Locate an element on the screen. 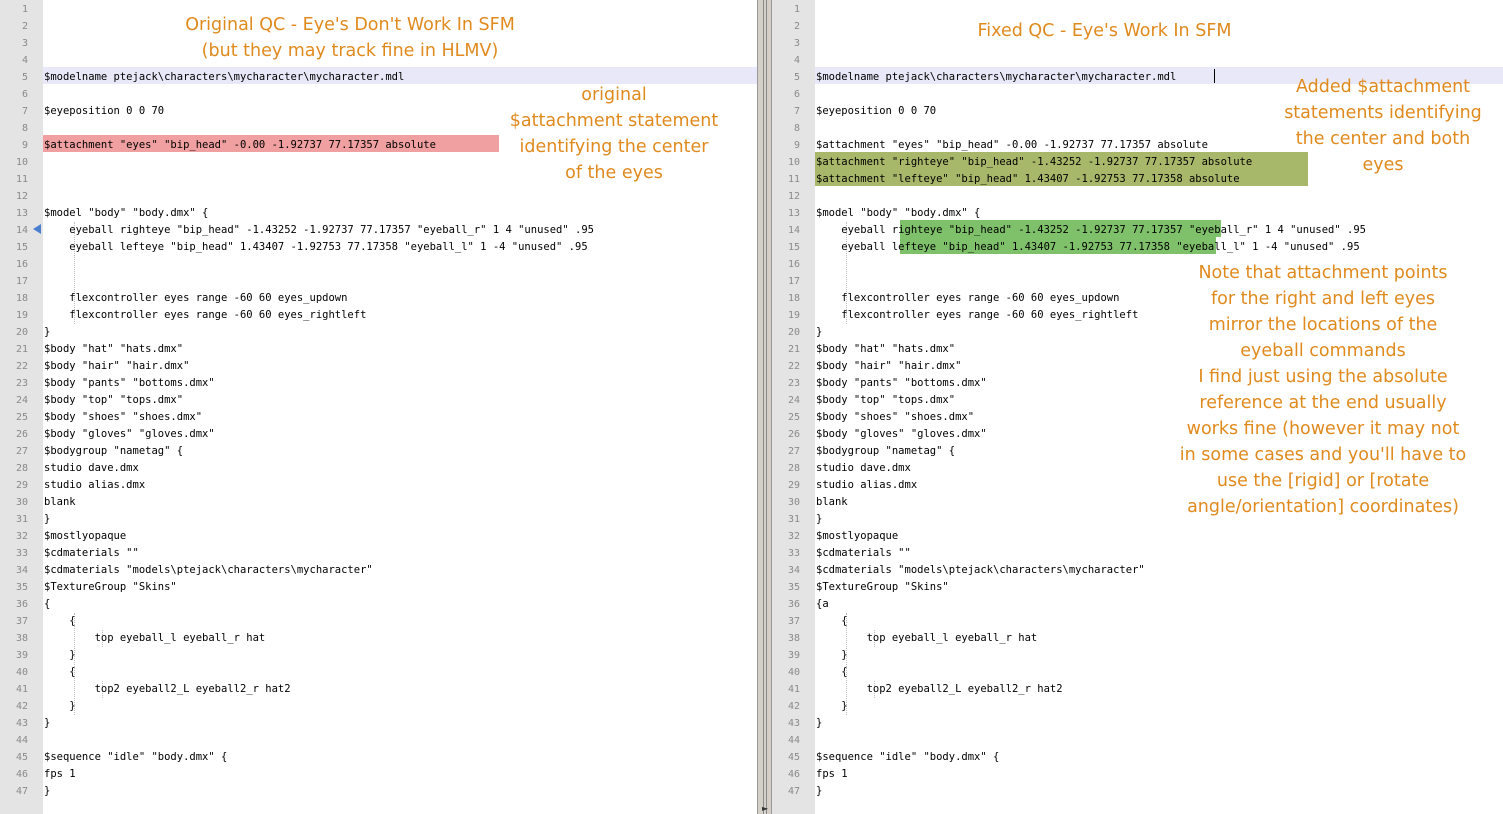 The width and height of the screenshot is (1503, 814). right-line-number: 45 is located at coordinates (793, 757).